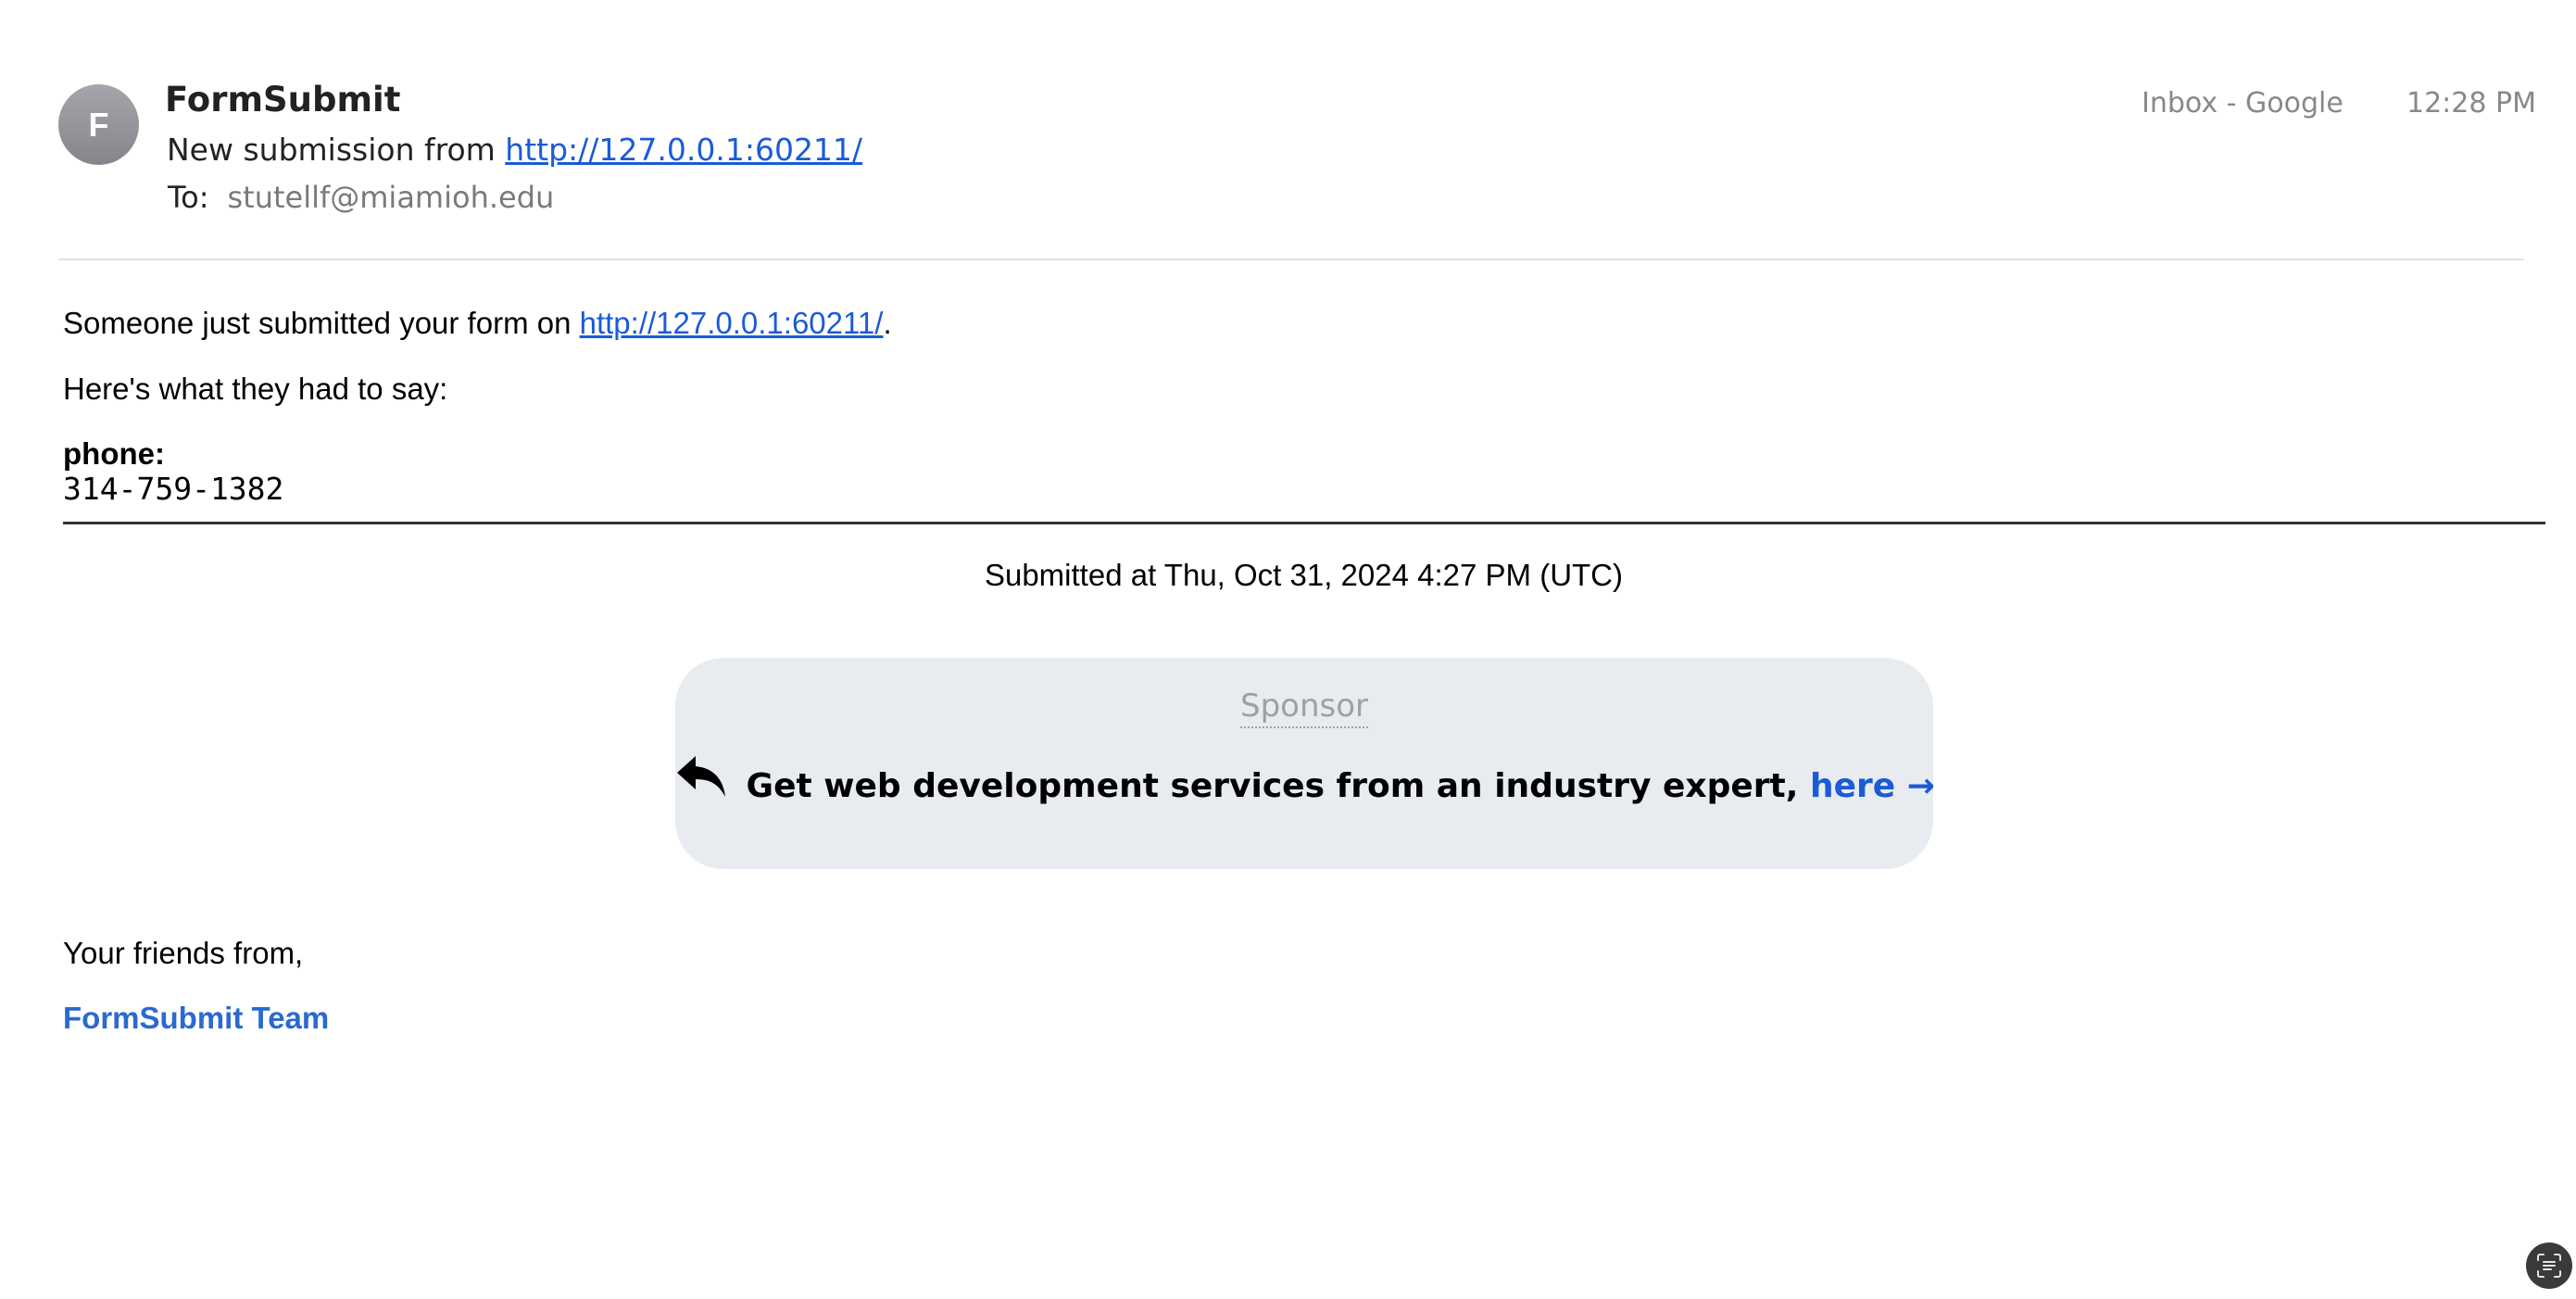  I want to click on avatar: F, so click(98, 124).